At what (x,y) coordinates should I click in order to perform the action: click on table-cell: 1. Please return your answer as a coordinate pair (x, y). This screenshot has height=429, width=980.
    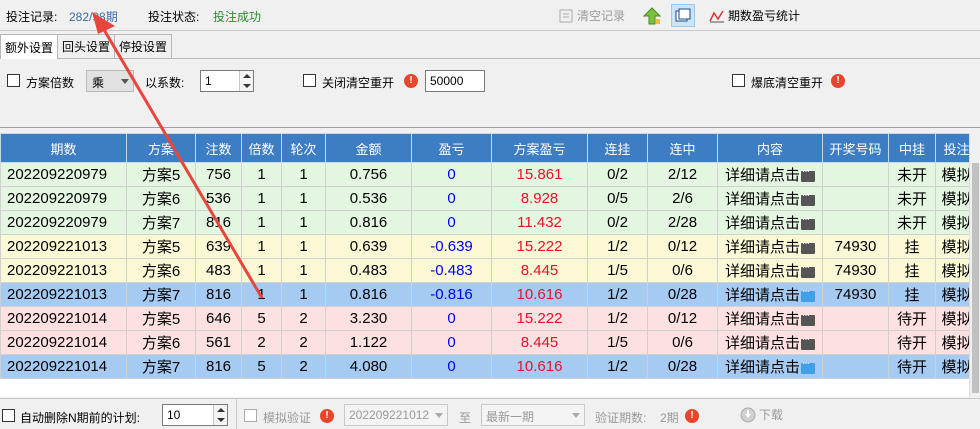
    Looking at the image, I should click on (261, 246).